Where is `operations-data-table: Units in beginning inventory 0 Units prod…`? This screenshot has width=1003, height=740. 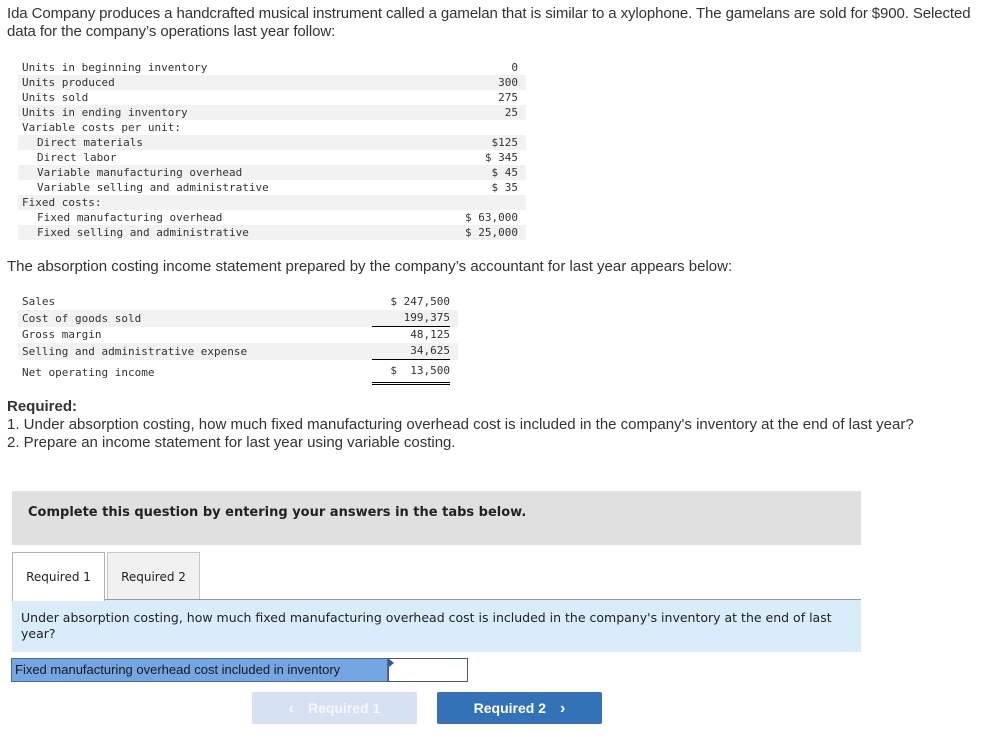
operations-data-table: Units in beginning inventory 0 Units prod… is located at coordinates (272, 150).